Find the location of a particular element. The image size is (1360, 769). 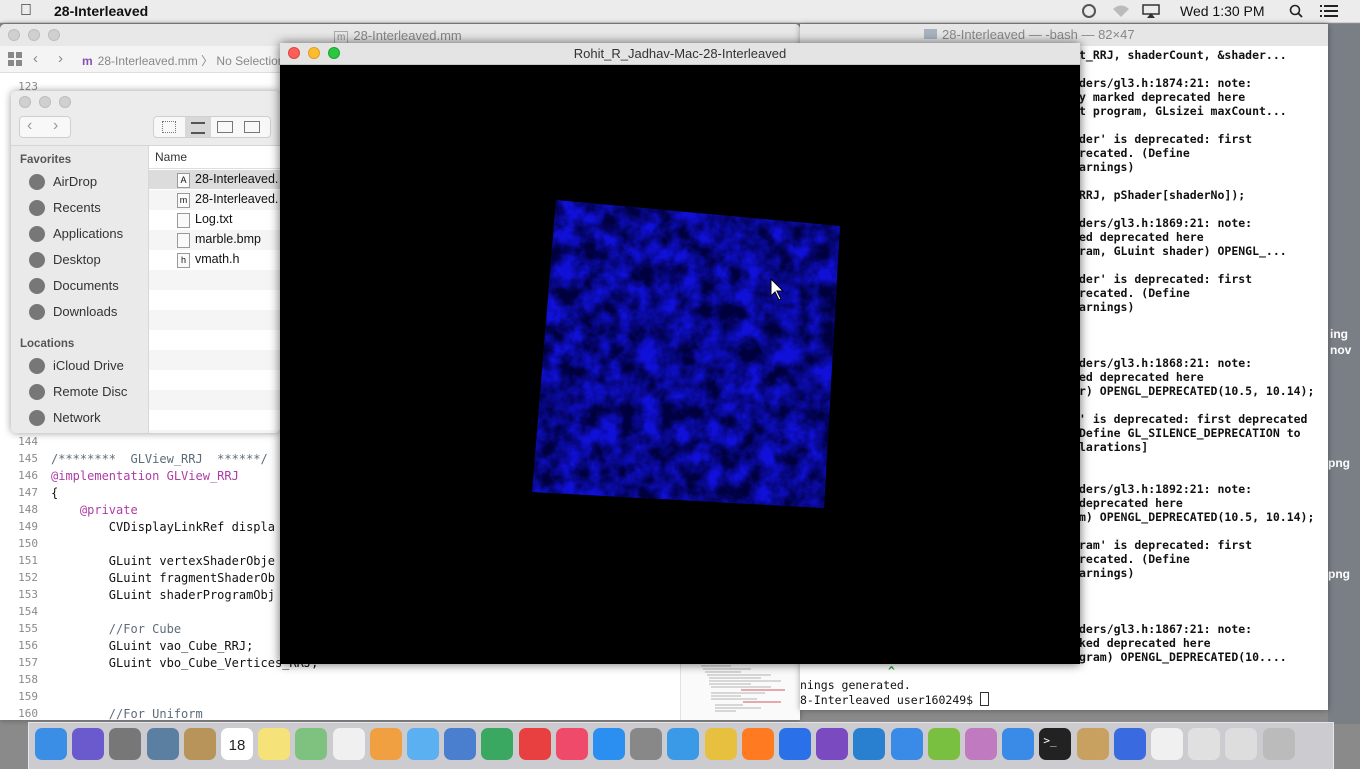

dropbox-icon is located at coordinates (795, 744).